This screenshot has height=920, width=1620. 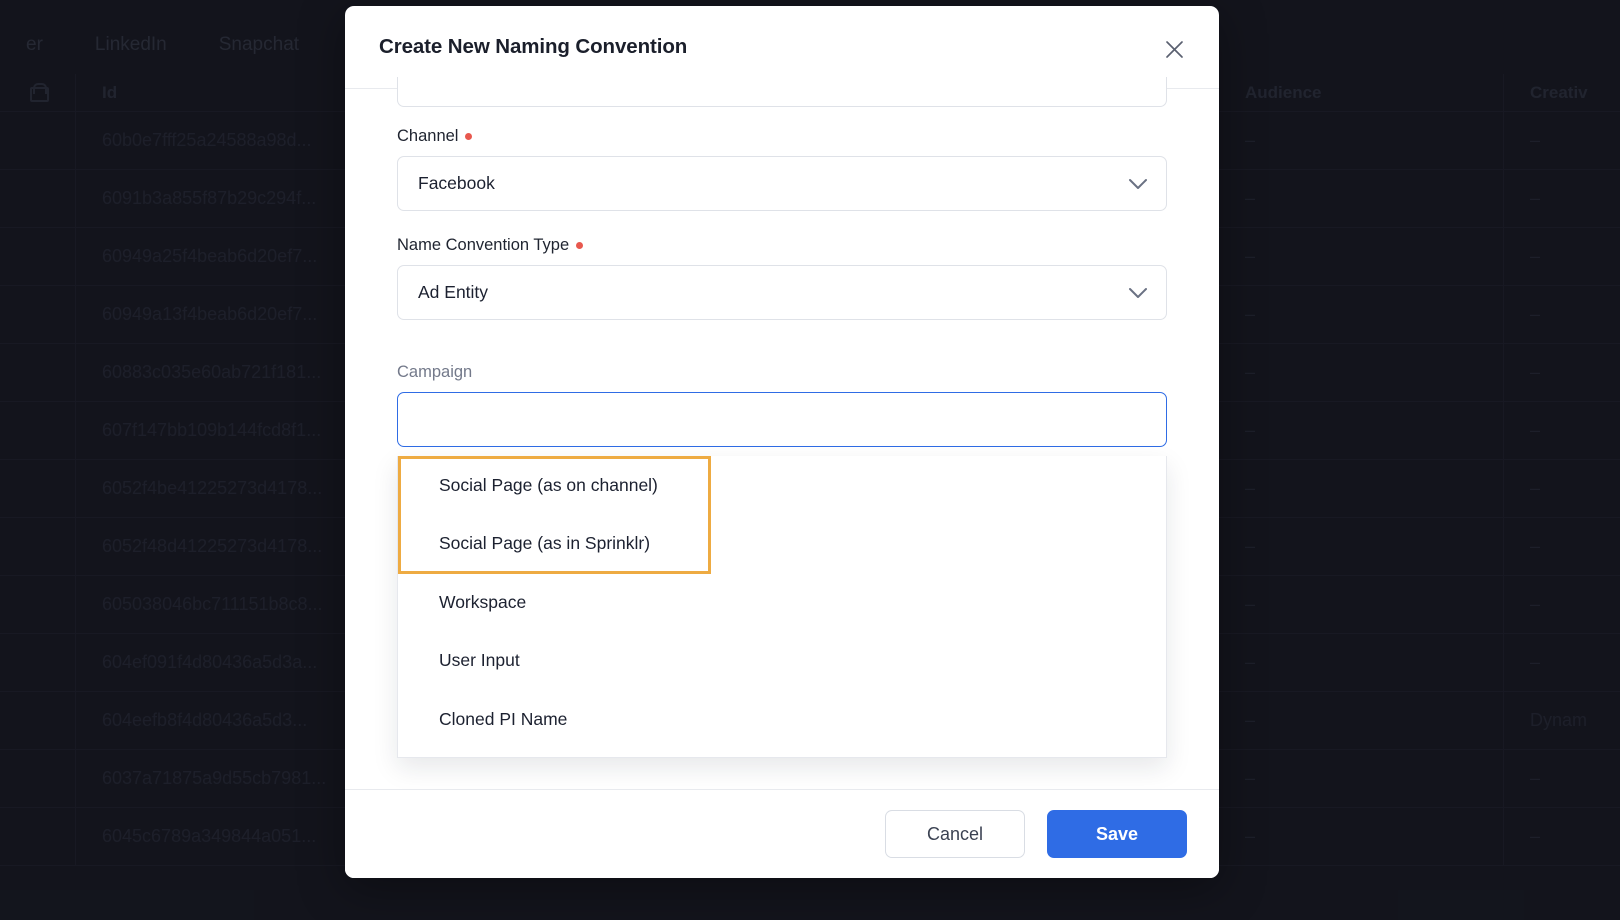 What do you see at coordinates (782, 544) in the screenshot?
I see `dropdown-option: Social Page (as in Sprinklr)` at bounding box center [782, 544].